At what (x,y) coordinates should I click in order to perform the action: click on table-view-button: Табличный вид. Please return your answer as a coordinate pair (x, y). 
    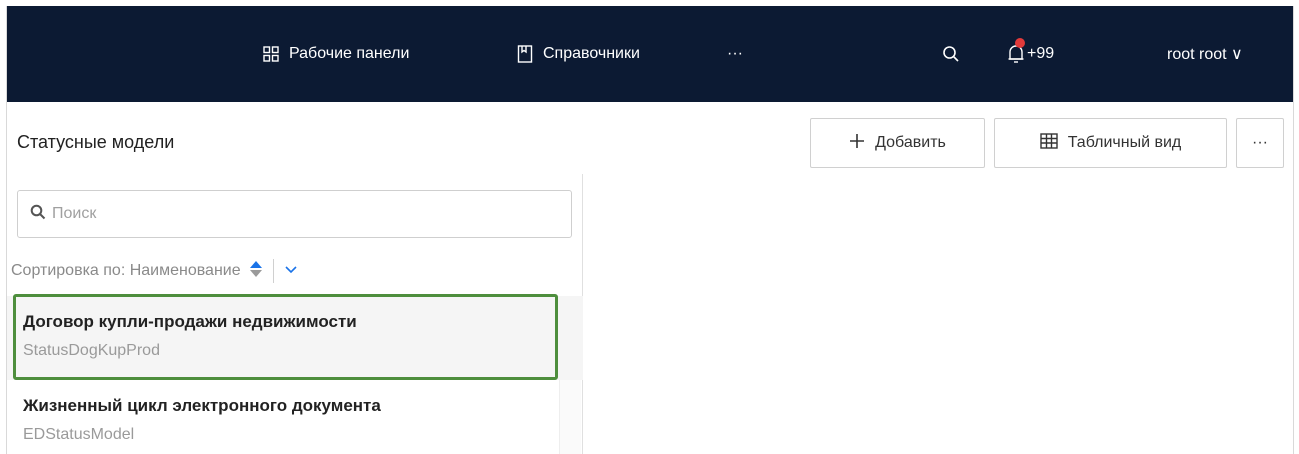
    Looking at the image, I should click on (1110, 143).